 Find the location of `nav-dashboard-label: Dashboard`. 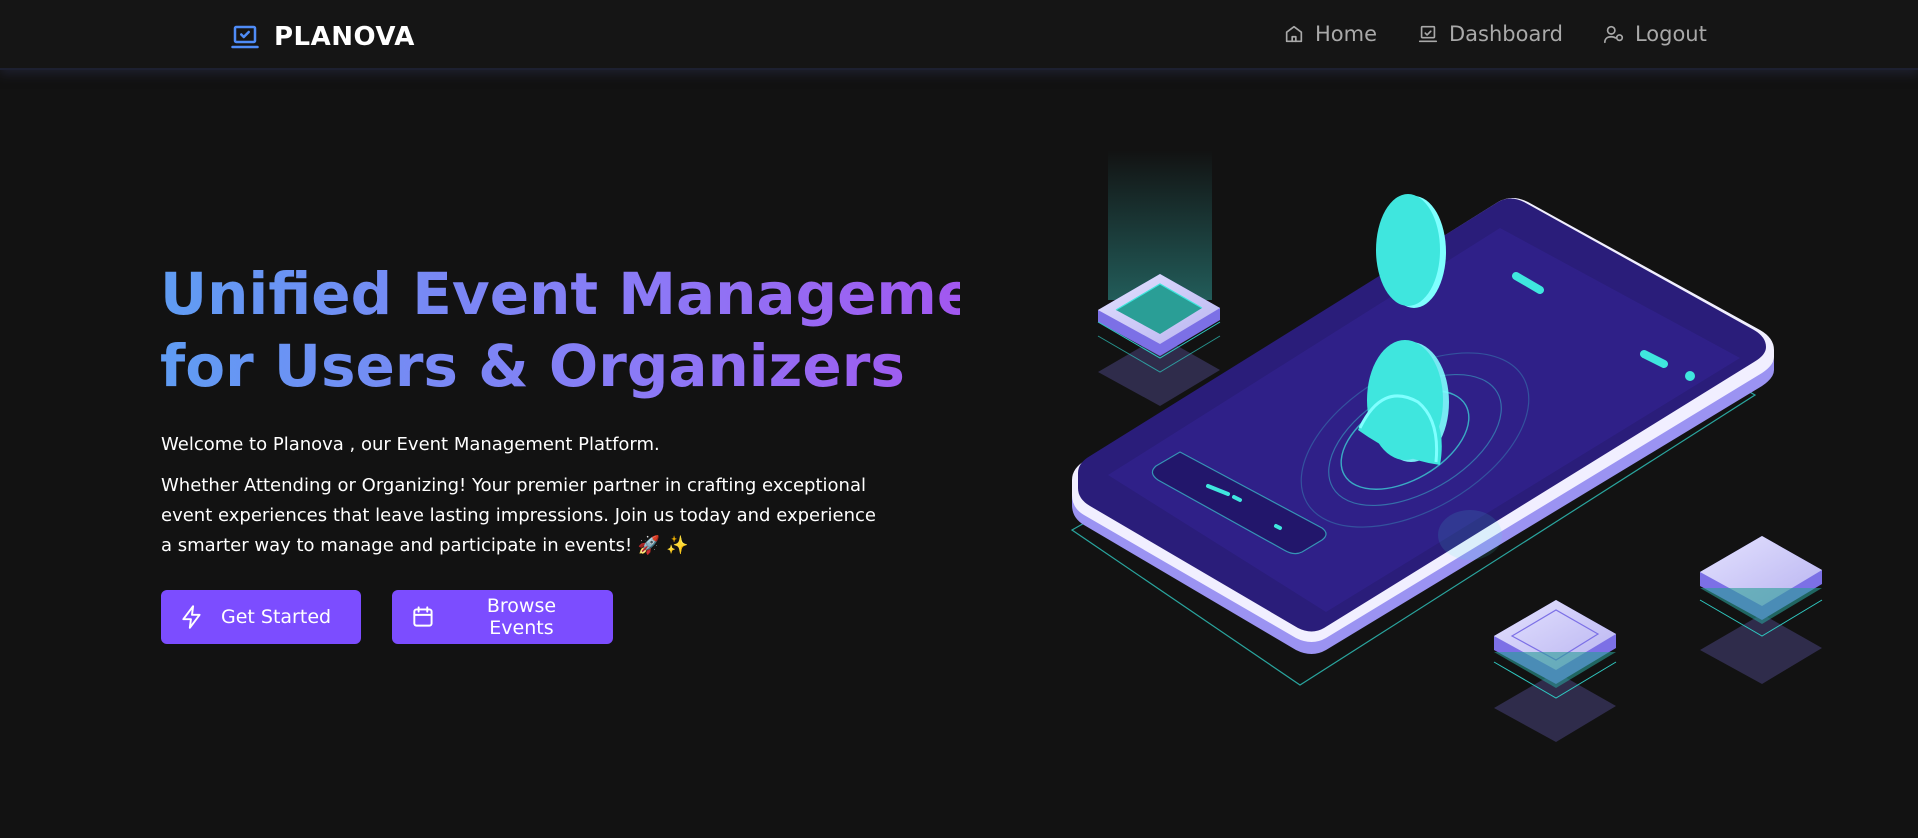

nav-dashboard-label: Dashboard is located at coordinates (1506, 34).